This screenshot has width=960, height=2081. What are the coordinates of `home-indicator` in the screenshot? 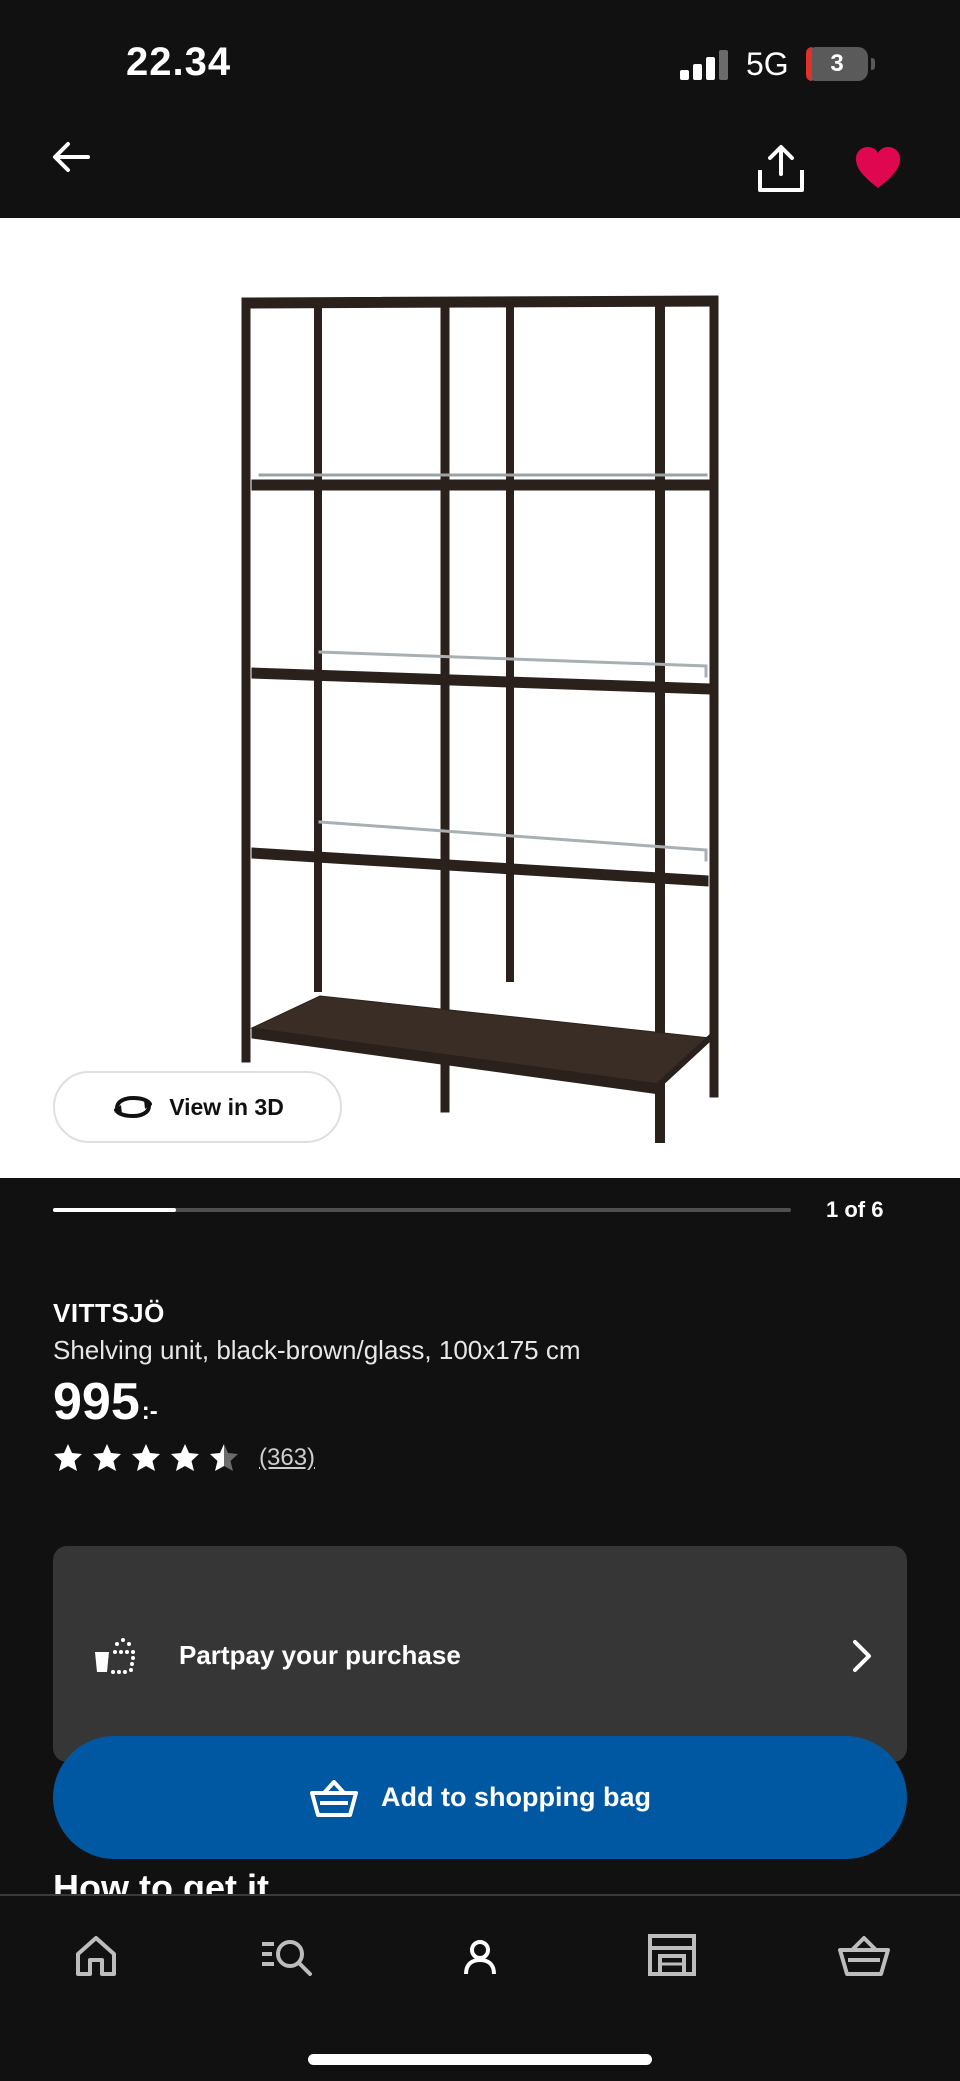 It's located at (480, 2059).